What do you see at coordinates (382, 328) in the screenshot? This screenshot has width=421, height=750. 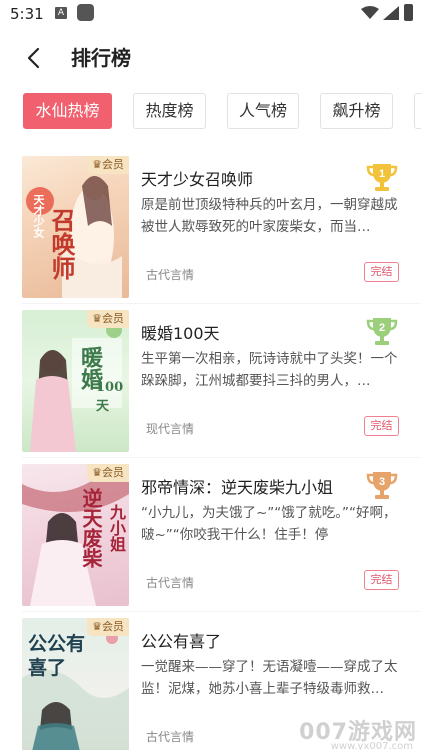 I see `rank-number: 2` at bounding box center [382, 328].